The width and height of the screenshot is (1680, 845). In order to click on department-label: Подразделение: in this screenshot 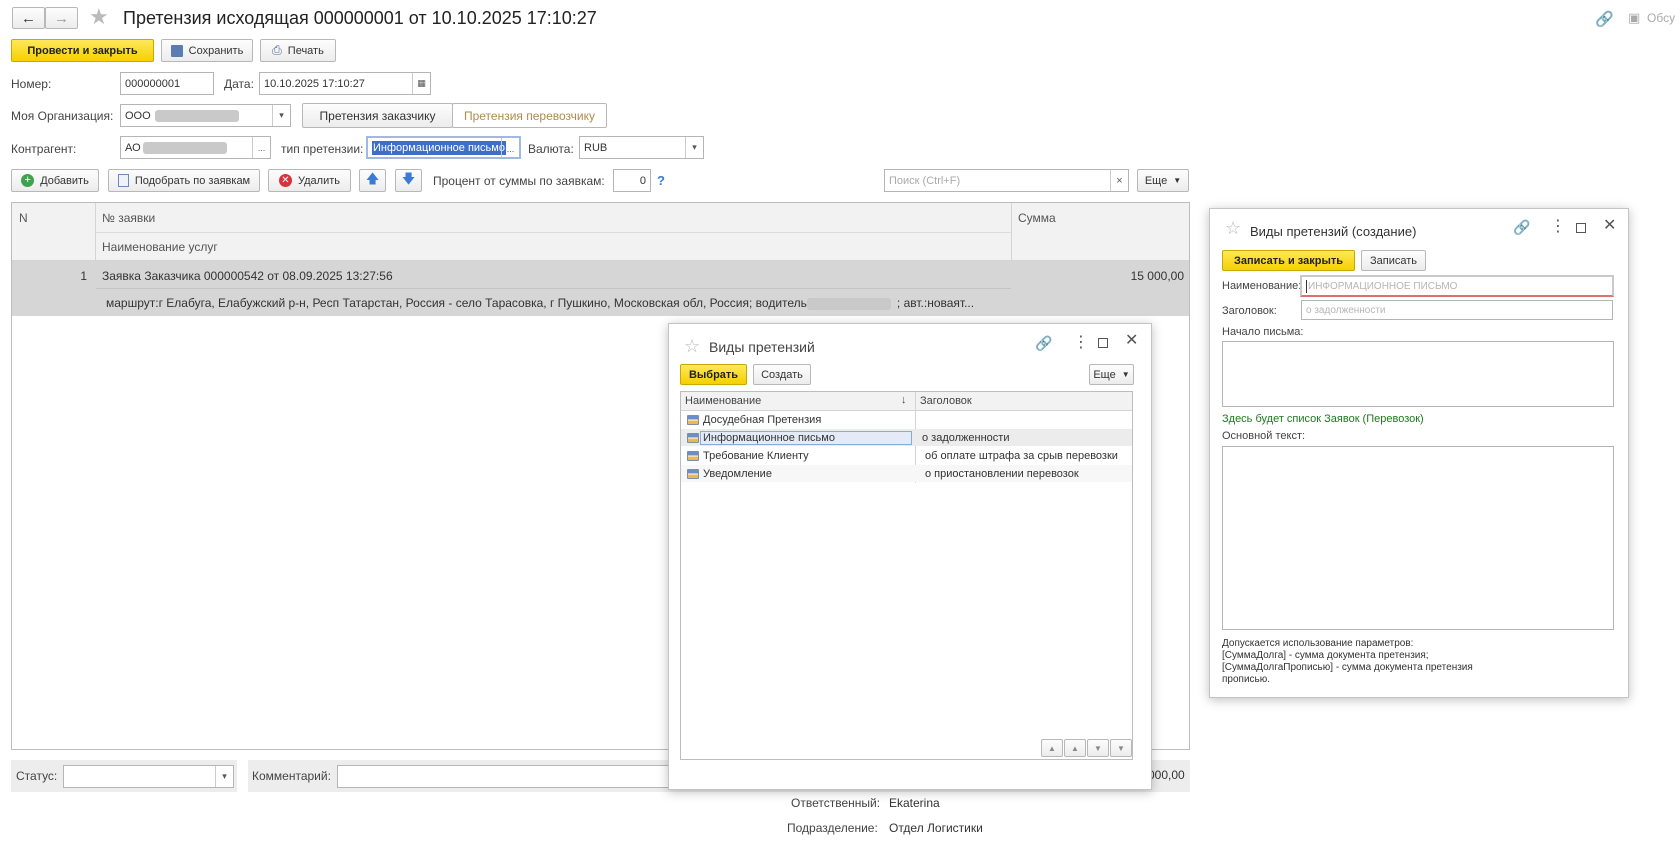, I will do `click(832, 828)`.